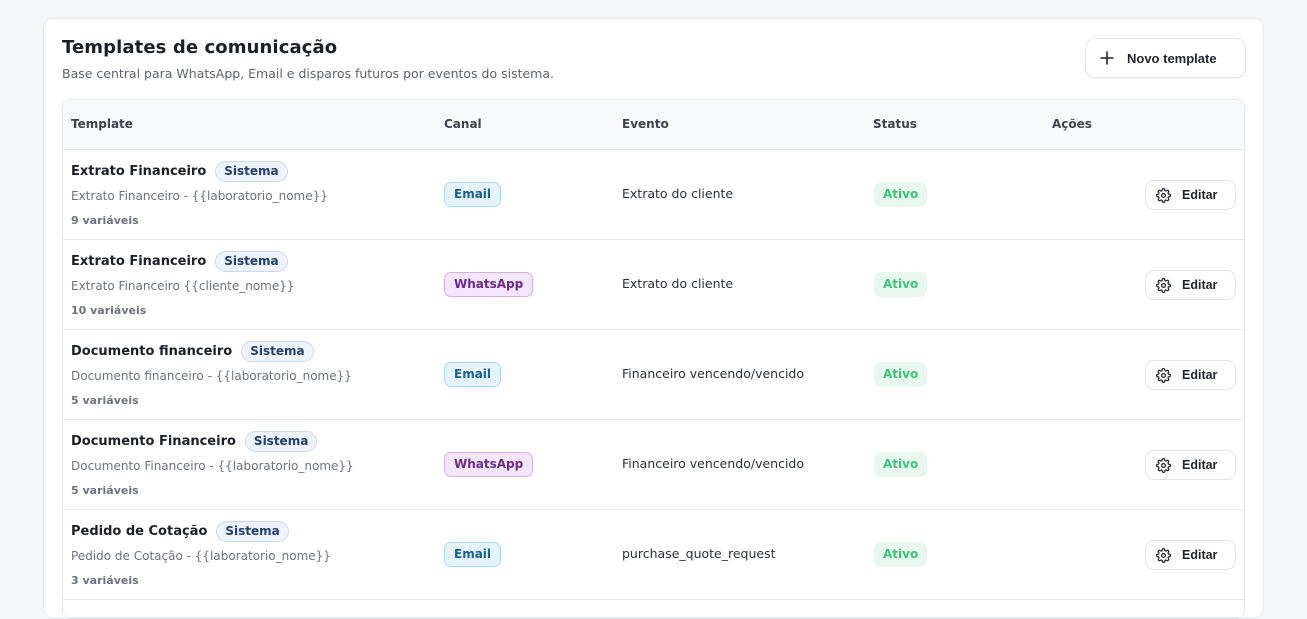  I want to click on template-subject: Pedido de Cotação - {{laboratorio_nome}}, so click(201, 556).